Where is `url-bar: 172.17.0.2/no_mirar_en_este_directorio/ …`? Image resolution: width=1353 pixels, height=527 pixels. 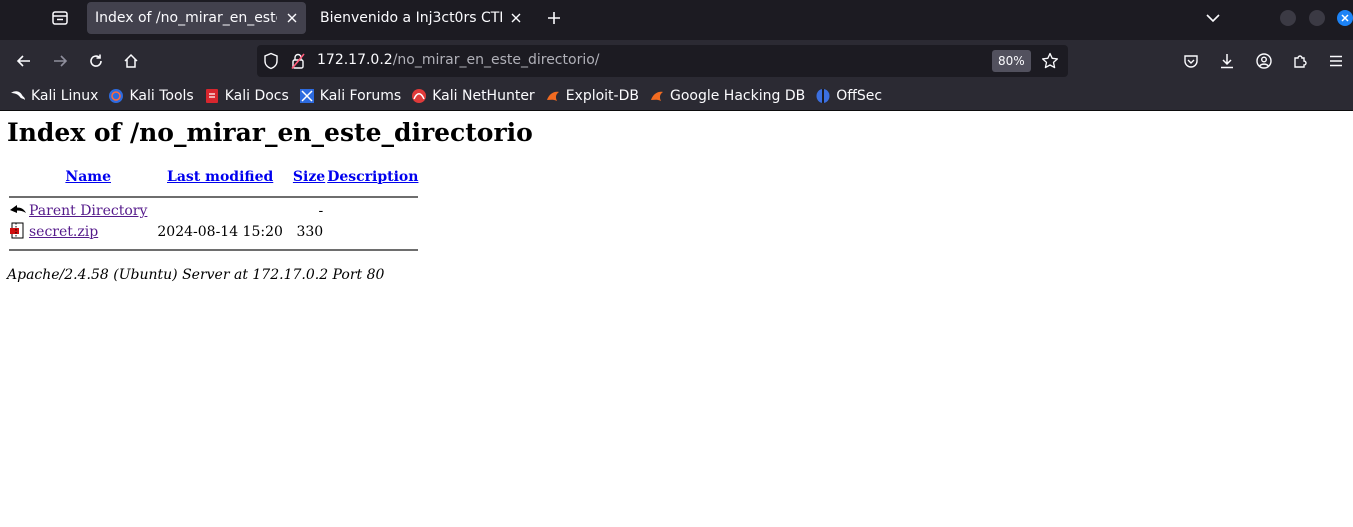 url-bar: 172.17.0.2/no_mirar_en_este_directorio/ … is located at coordinates (662, 61).